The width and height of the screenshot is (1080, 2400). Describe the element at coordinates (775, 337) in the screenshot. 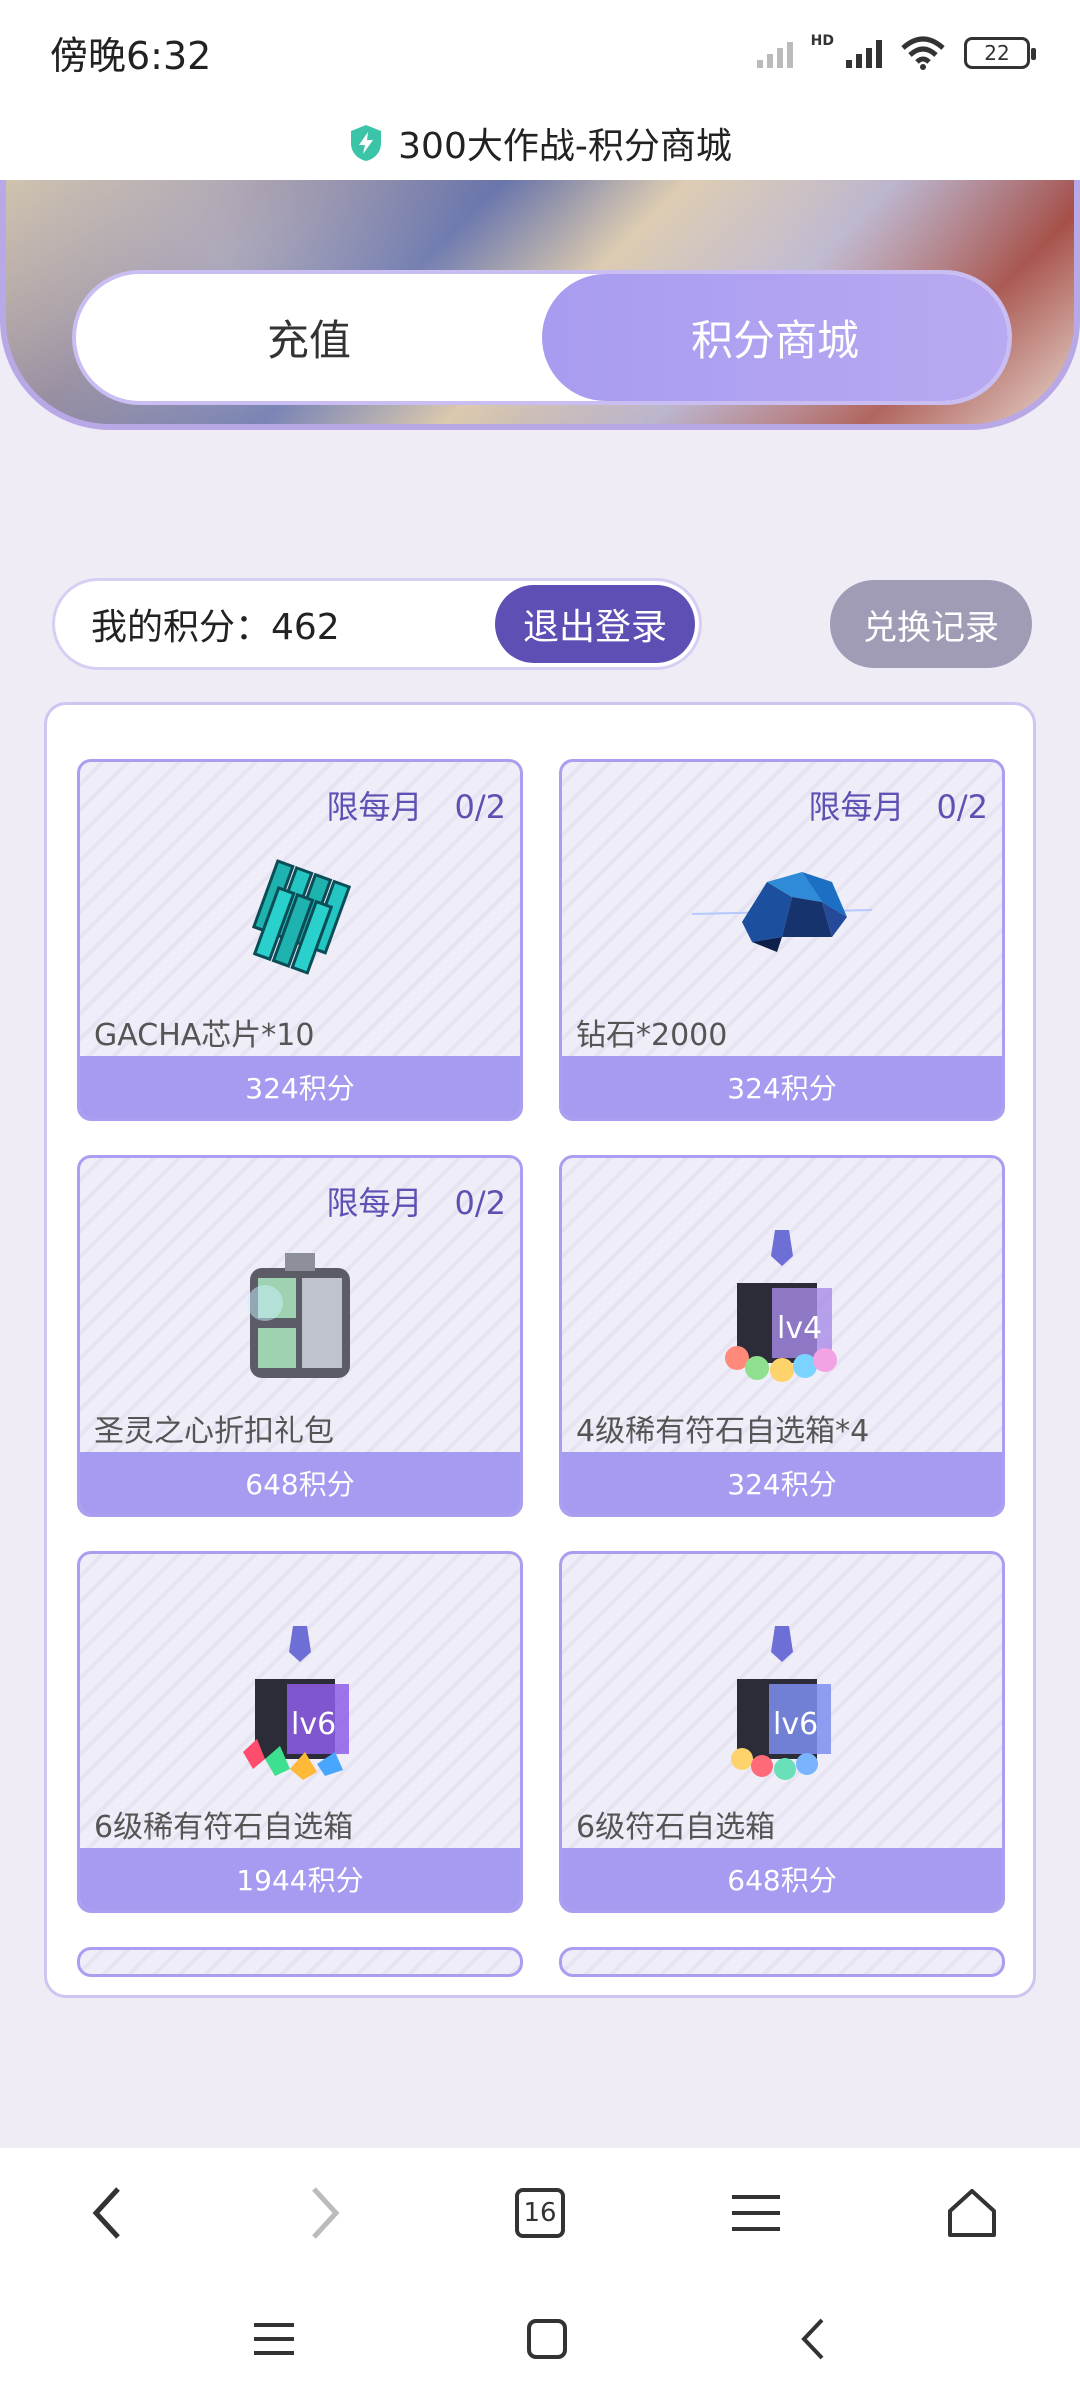

I see `tab-points-store: 积分商城` at that location.